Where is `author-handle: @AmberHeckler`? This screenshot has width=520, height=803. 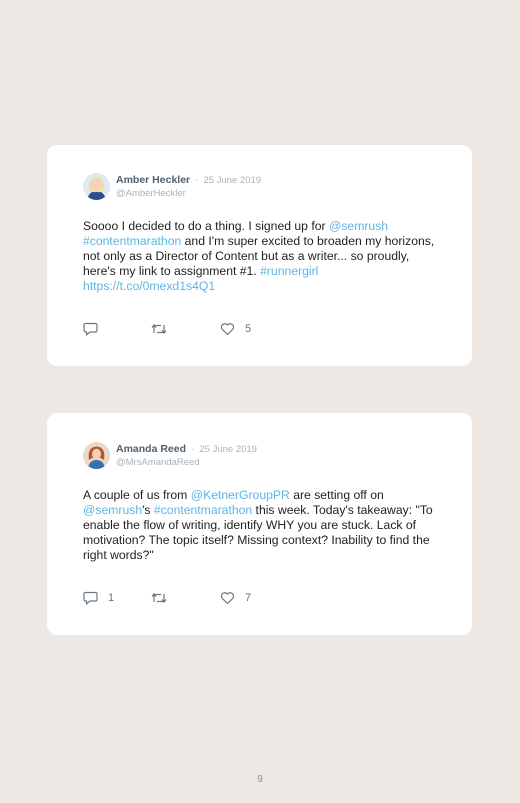 author-handle: @AmberHeckler is located at coordinates (151, 193).